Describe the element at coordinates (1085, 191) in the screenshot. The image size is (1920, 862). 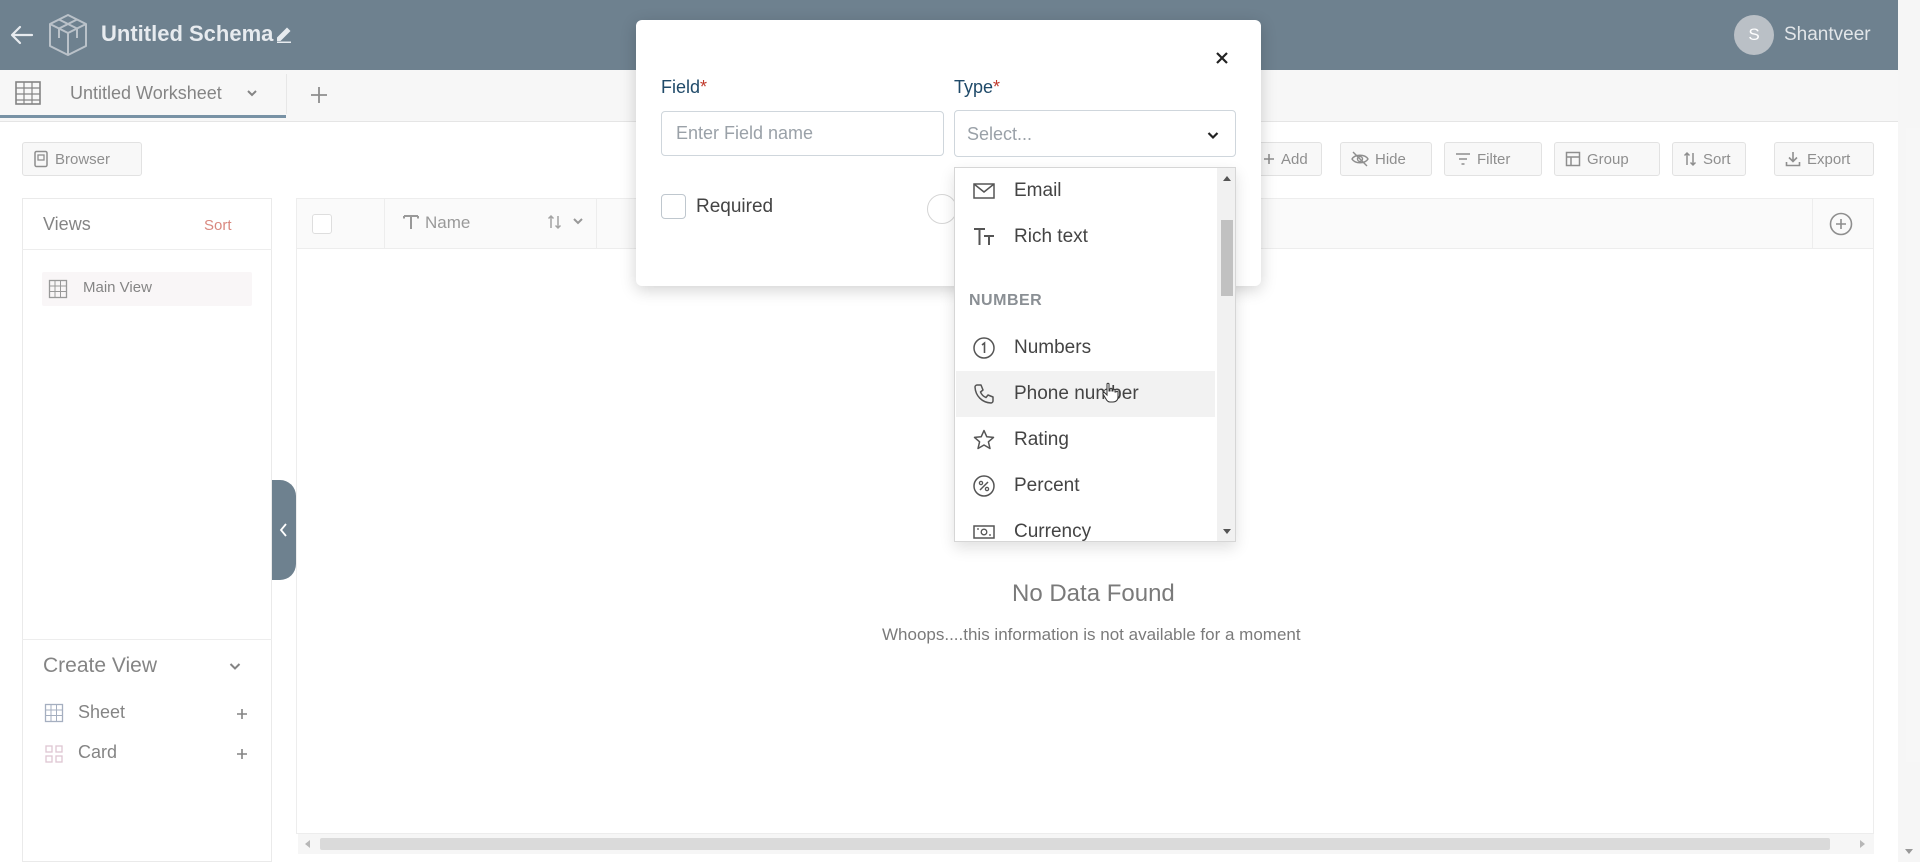
I see `option-email: Email` at that location.